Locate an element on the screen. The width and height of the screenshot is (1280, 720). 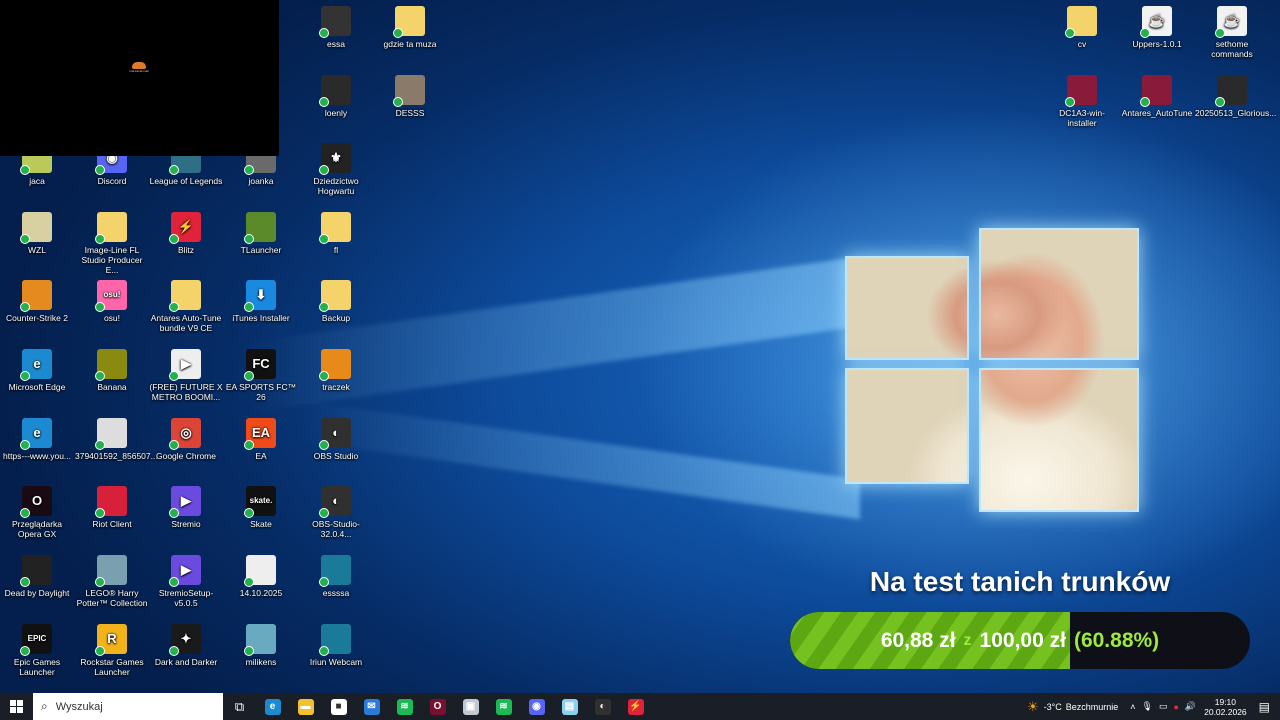
microphone-icon: 🎙 is located at coordinates (1147, 706).